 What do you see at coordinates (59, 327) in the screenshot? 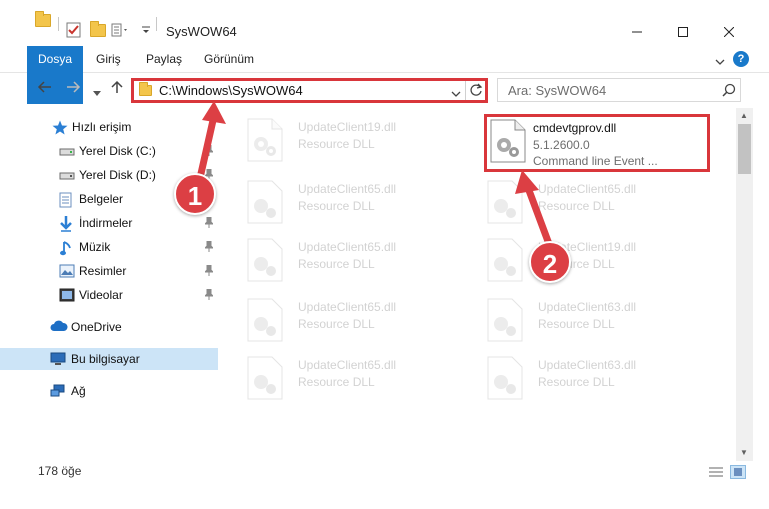
I see `cloud-icon` at bounding box center [59, 327].